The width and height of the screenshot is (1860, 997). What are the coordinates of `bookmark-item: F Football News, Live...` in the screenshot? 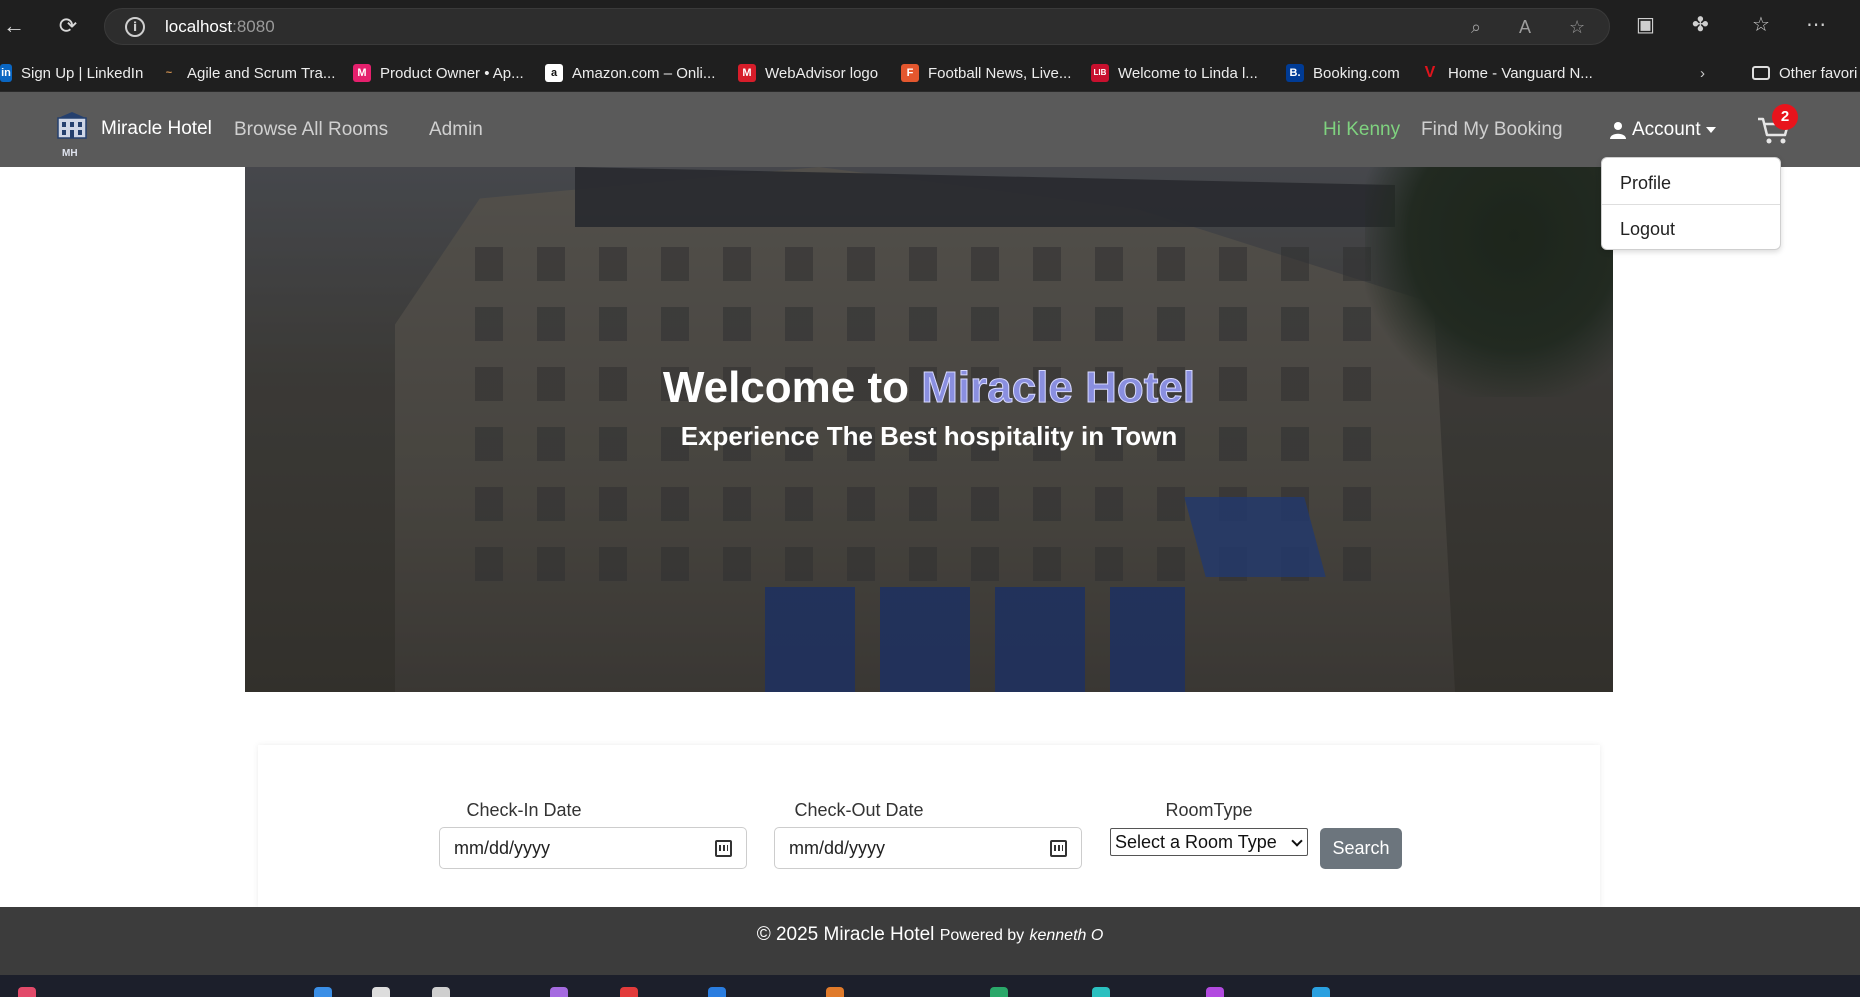 It's located at (986, 73).